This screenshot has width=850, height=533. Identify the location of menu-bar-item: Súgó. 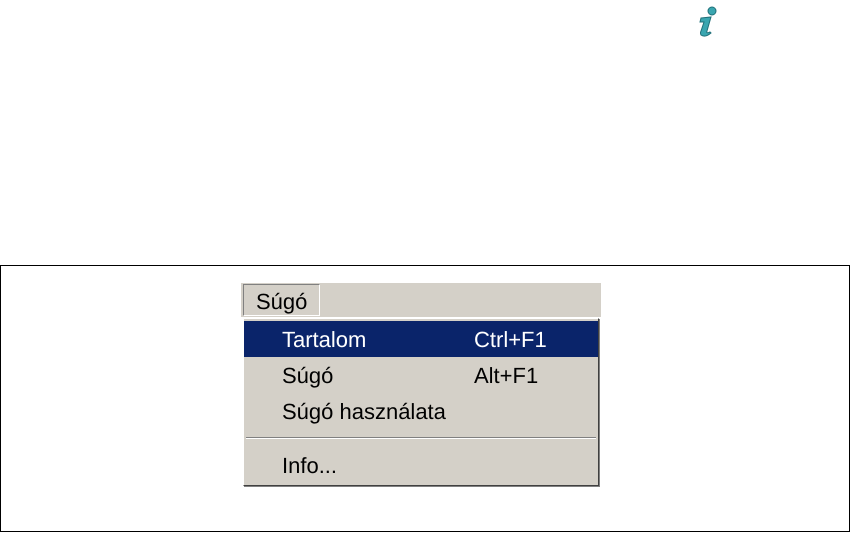
(281, 300).